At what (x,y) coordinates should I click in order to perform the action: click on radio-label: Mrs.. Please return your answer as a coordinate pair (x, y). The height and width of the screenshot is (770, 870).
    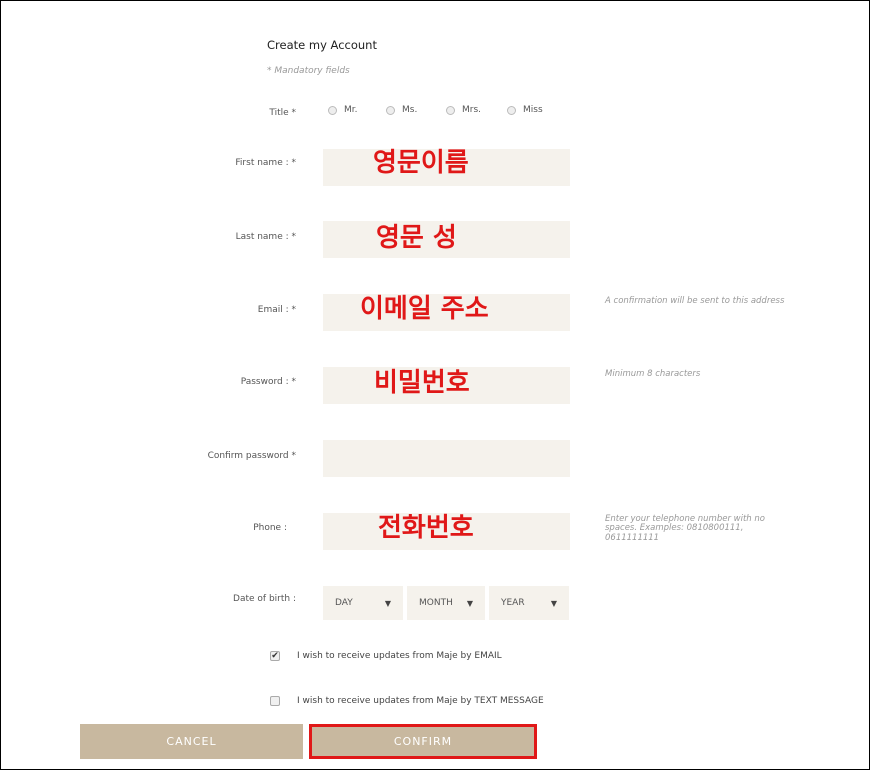
    Looking at the image, I should click on (472, 110).